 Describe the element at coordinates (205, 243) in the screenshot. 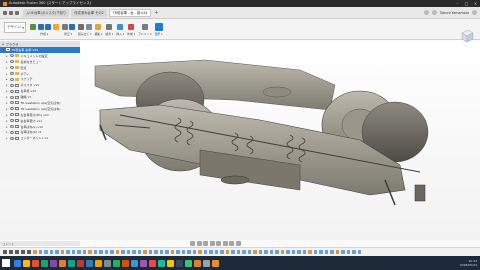

I see `pan-icon` at that location.